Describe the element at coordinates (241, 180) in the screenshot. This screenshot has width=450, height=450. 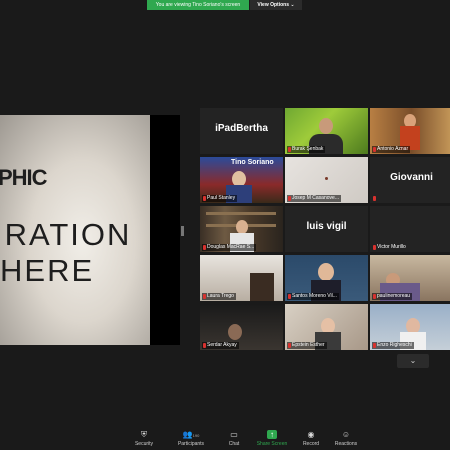
I see `participant-tile: Tino Soriano Paul Stanley` at that location.